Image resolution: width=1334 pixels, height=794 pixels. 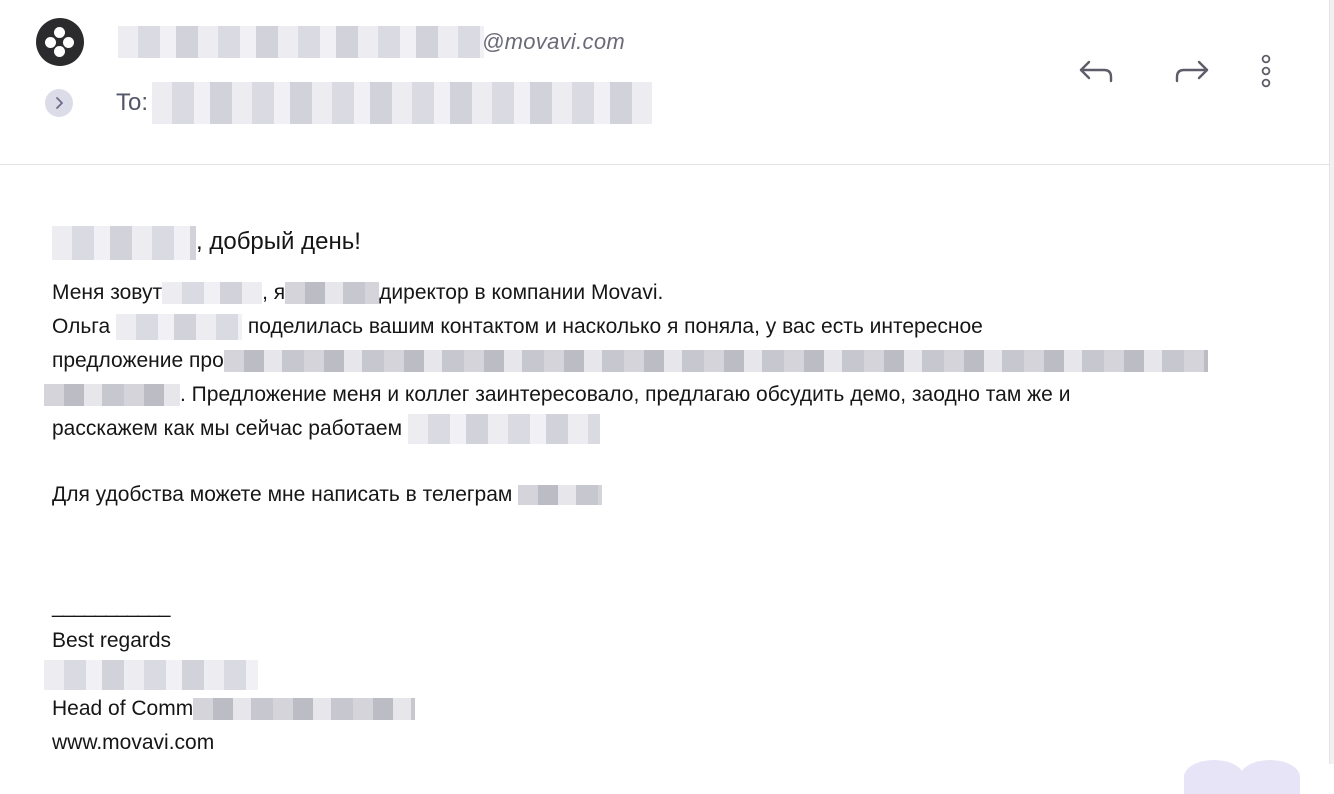 What do you see at coordinates (332, 293) in the screenshot?
I see `redacted-role` at bounding box center [332, 293].